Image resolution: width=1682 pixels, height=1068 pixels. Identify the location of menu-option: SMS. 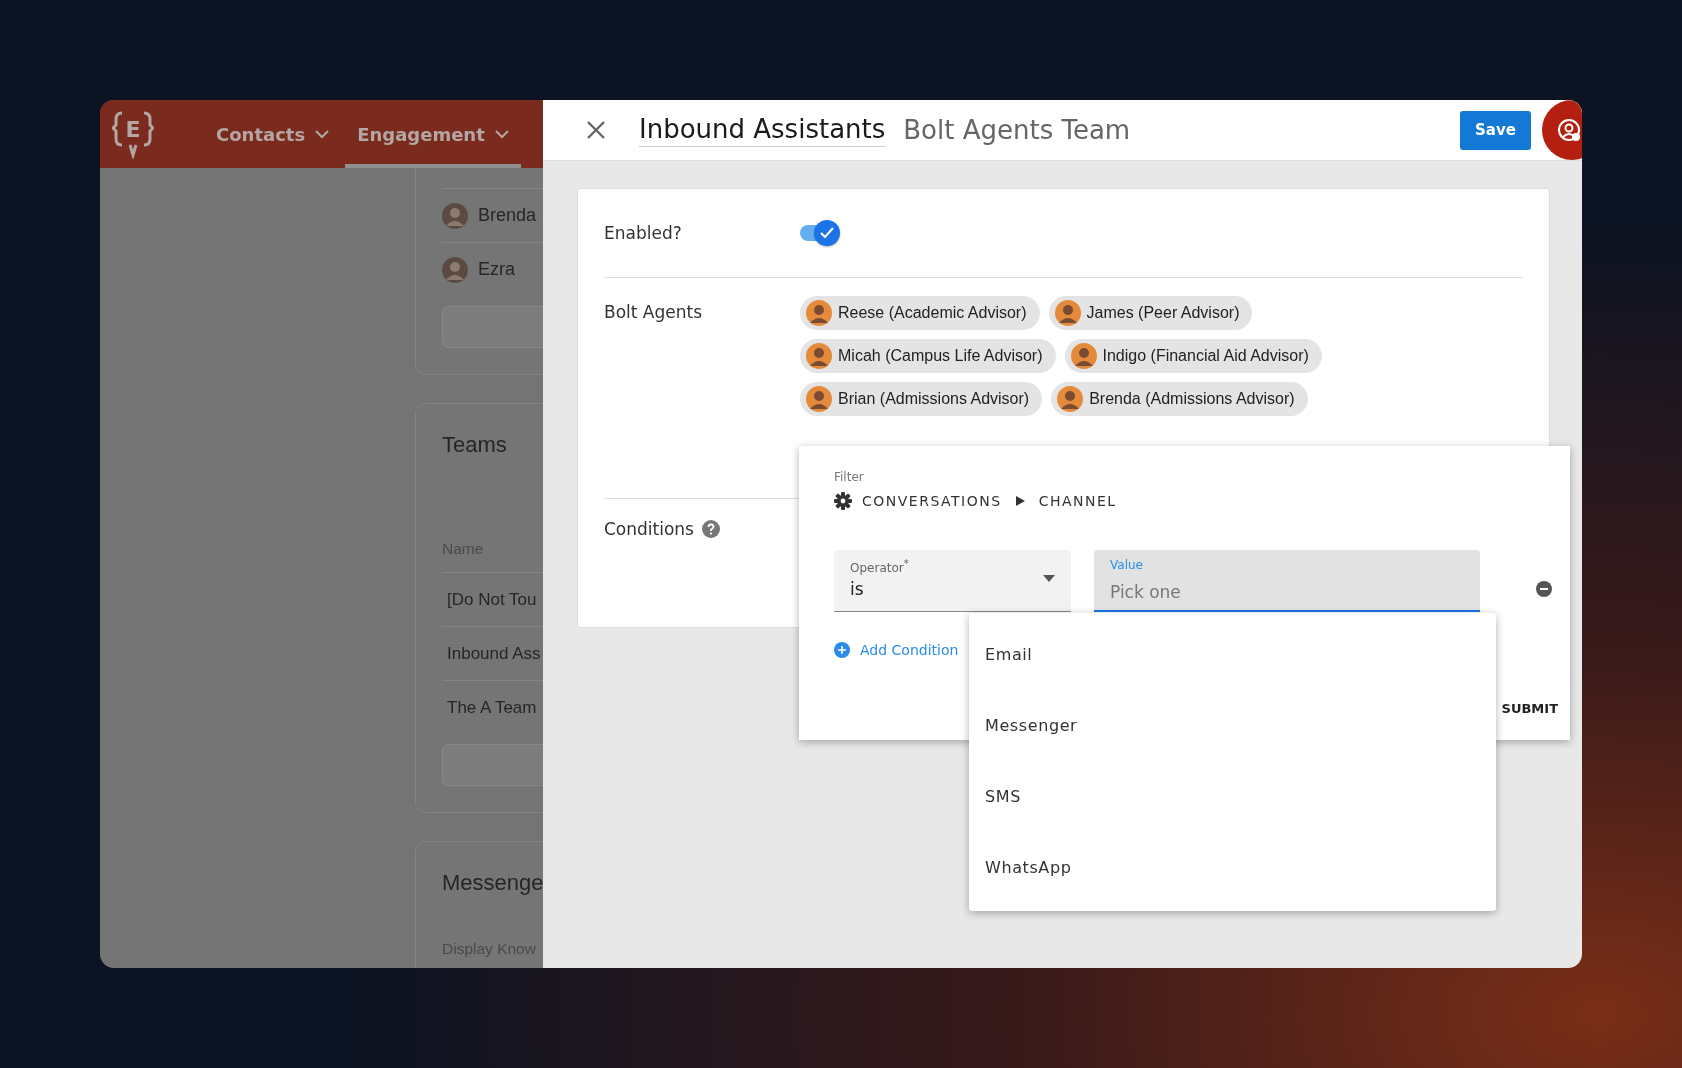
(1232, 796).